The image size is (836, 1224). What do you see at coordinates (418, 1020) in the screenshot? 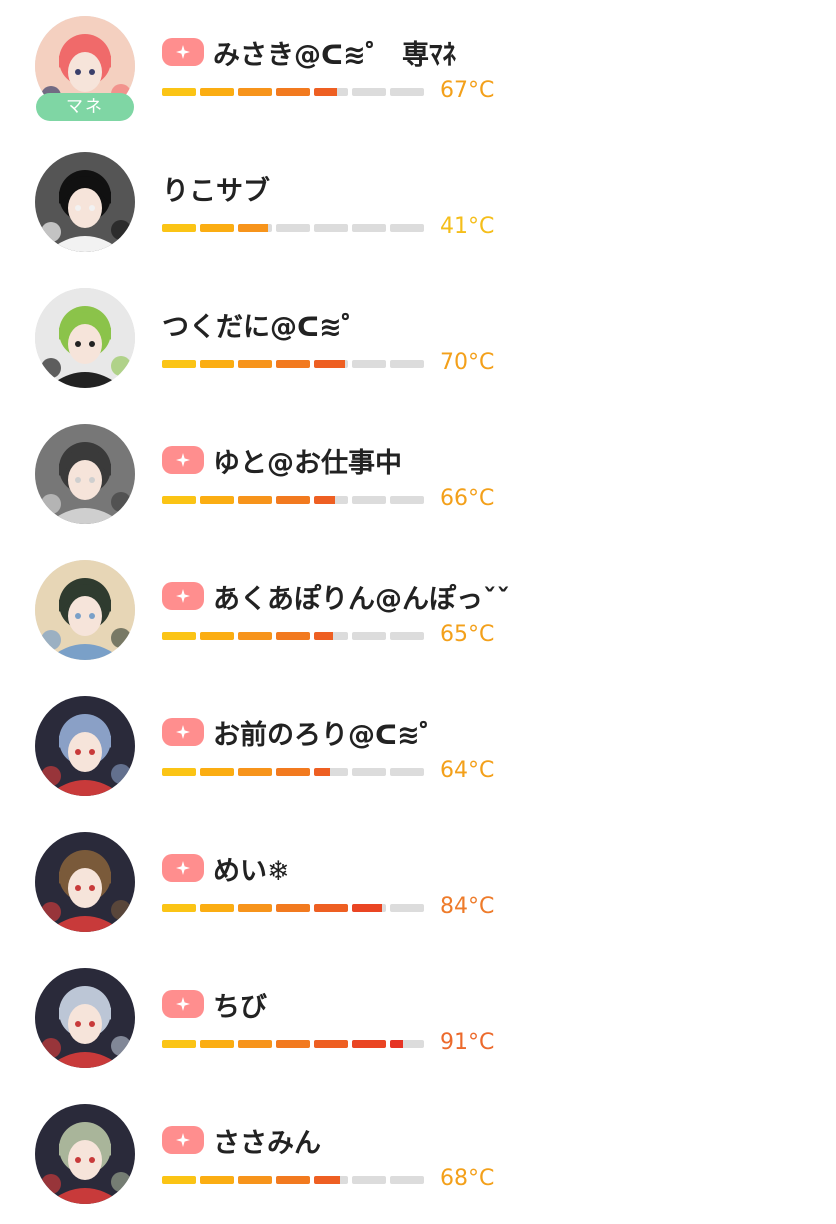
I see `user-row: ちび 91°C` at bounding box center [418, 1020].